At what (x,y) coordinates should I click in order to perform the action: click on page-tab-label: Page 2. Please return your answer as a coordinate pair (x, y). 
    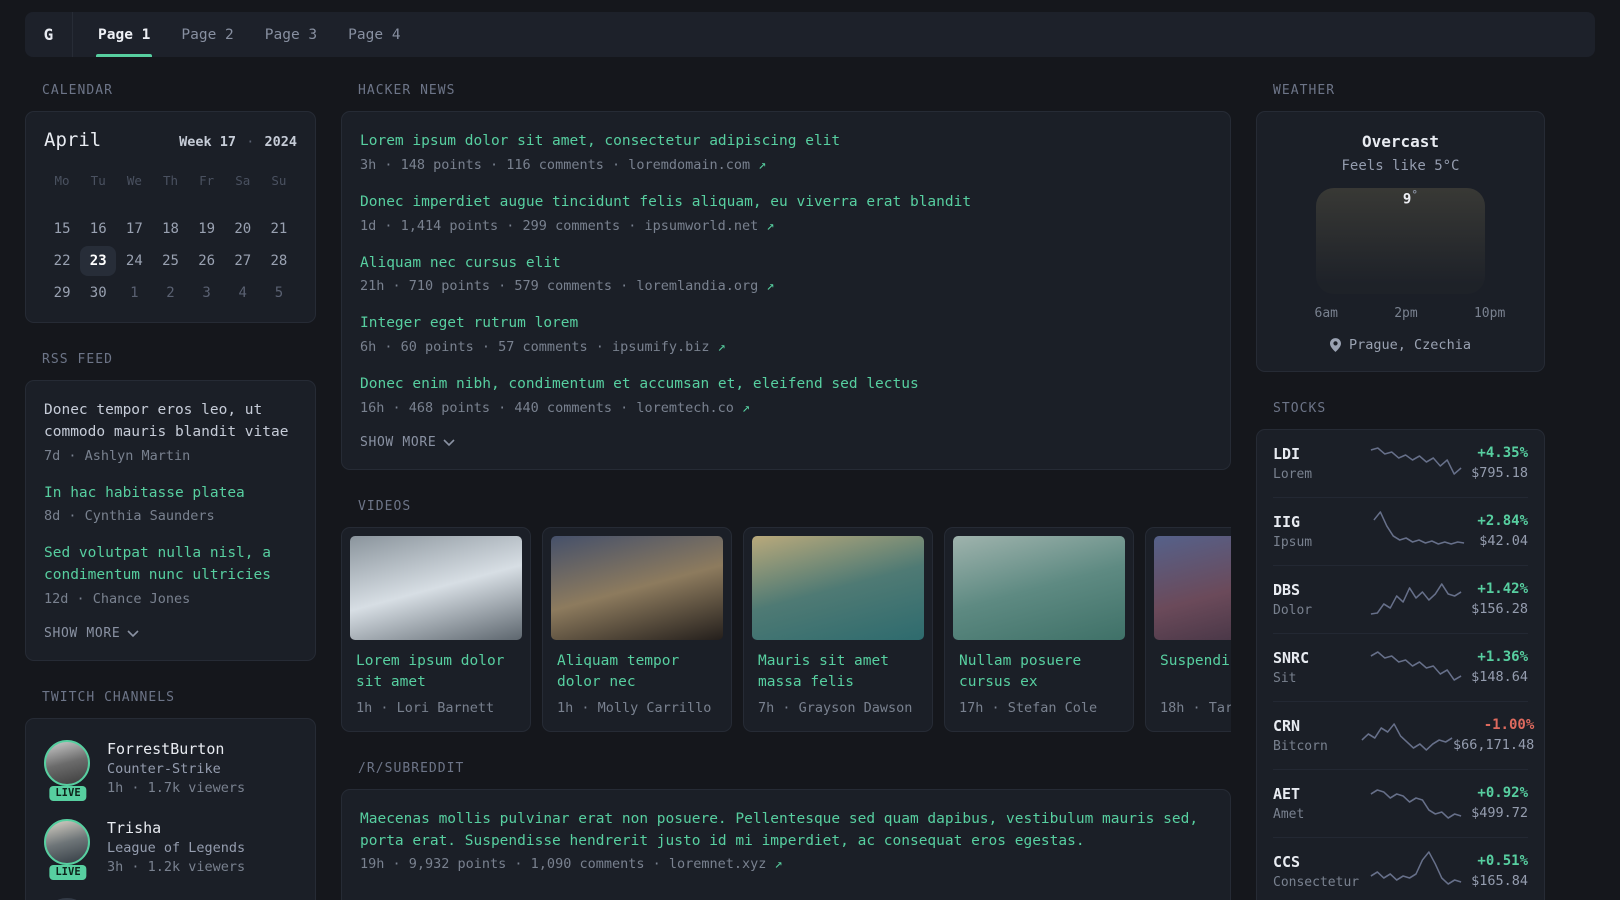
    Looking at the image, I should click on (207, 34).